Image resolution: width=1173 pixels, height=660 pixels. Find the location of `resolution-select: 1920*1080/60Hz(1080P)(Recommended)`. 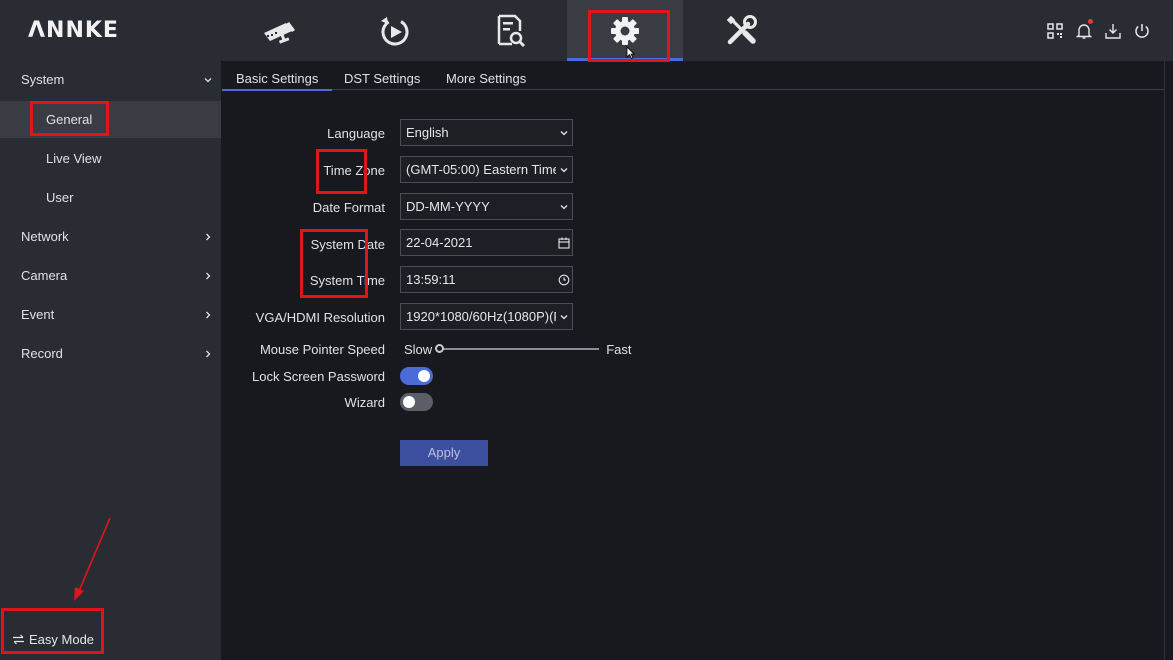

resolution-select: 1920*1080/60Hz(1080P)(Recommended) is located at coordinates (486, 316).